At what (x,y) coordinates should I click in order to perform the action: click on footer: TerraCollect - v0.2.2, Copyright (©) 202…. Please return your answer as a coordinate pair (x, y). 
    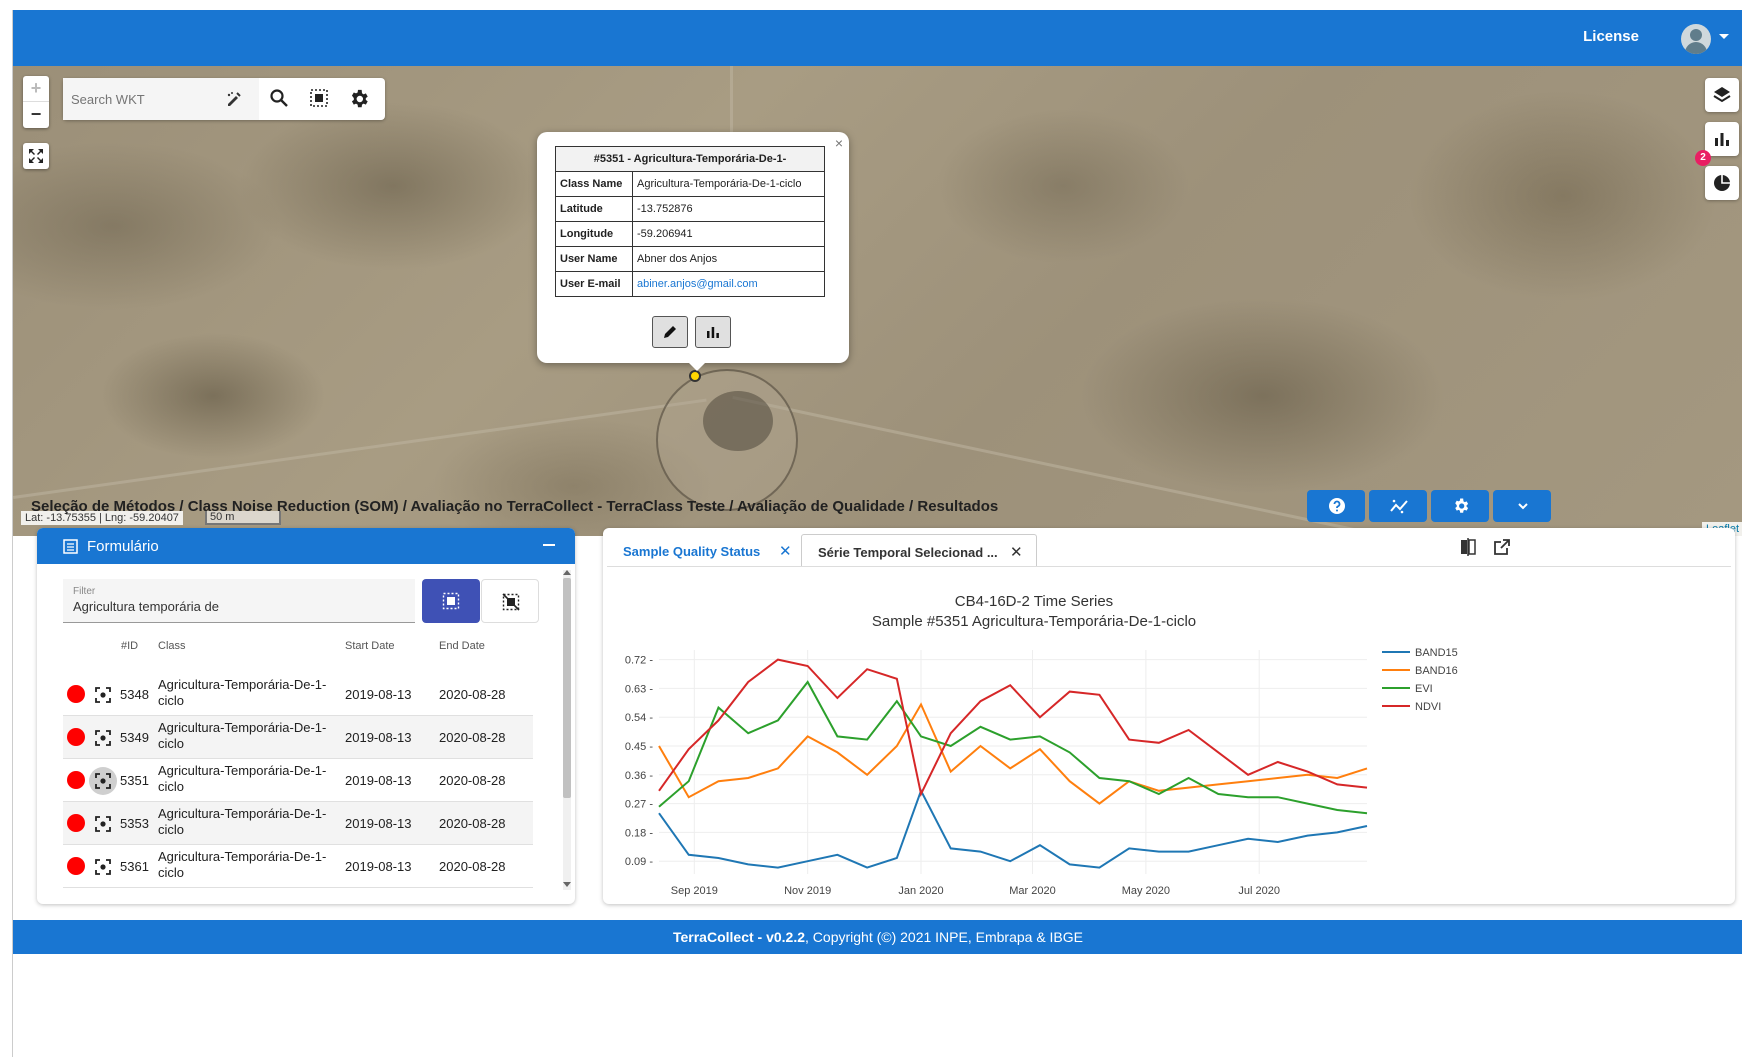
    Looking at the image, I should click on (877, 937).